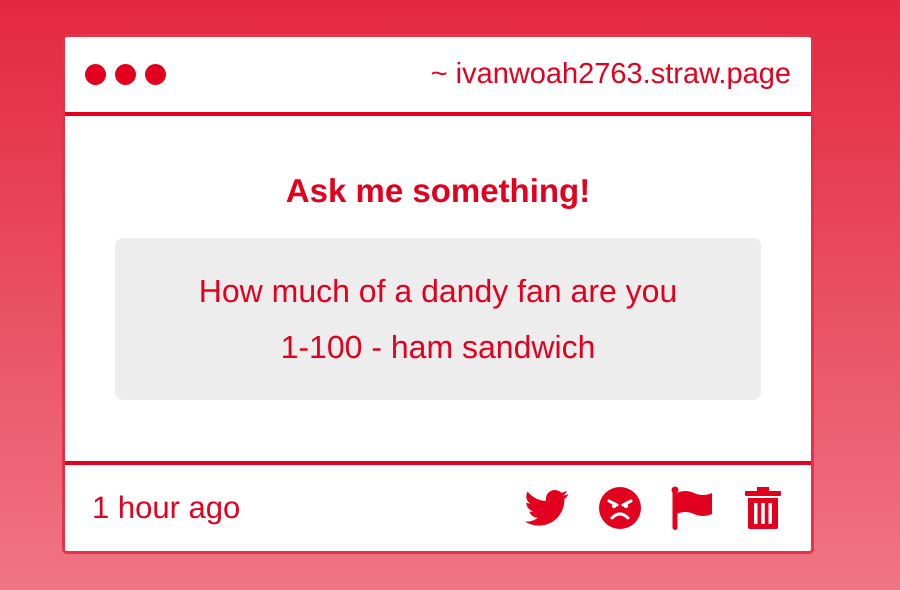  Describe the element at coordinates (610, 74) in the screenshot. I see `page-address: ~ ivanwoah2763.straw.page` at that location.